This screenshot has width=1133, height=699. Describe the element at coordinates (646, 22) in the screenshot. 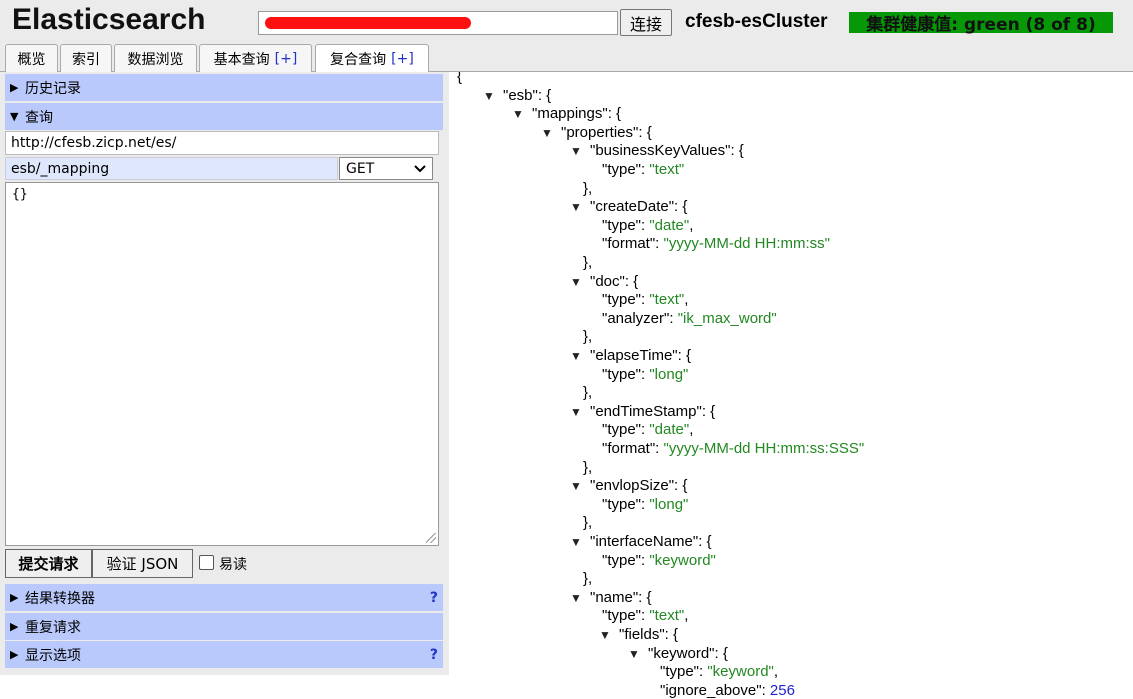

I see `connect-button: 连接` at that location.